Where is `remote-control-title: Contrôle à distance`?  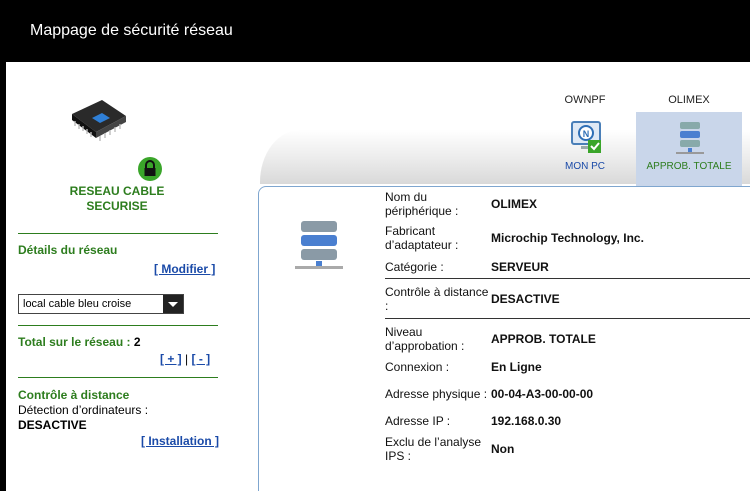 remote-control-title: Contrôle à distance is located at coordinates (74, 395).